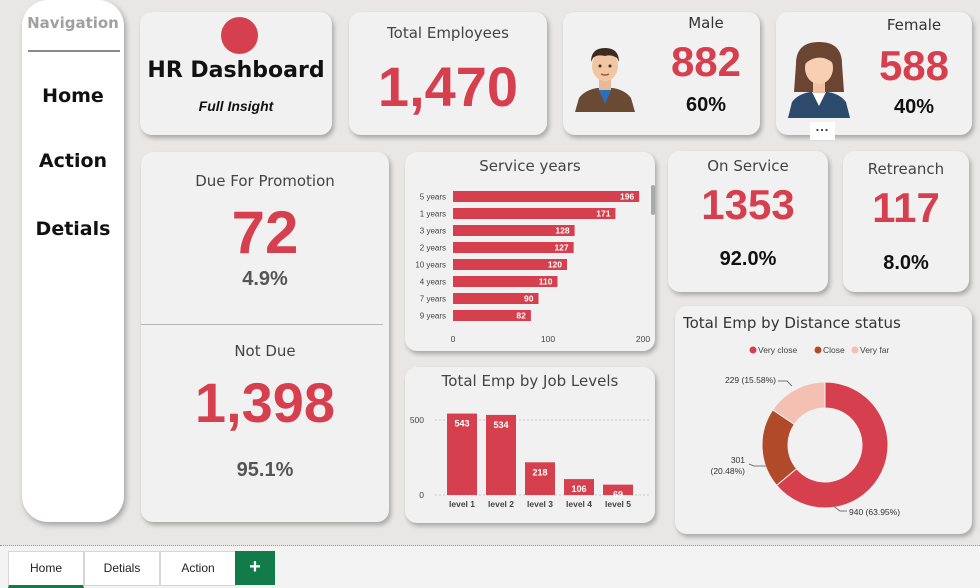 This screenshot has width=980, height=588. What do you see at coordinates (777, 350) in the screenshot?
I see `distance-legend-label: Very close` at bounding box center [777, 350].